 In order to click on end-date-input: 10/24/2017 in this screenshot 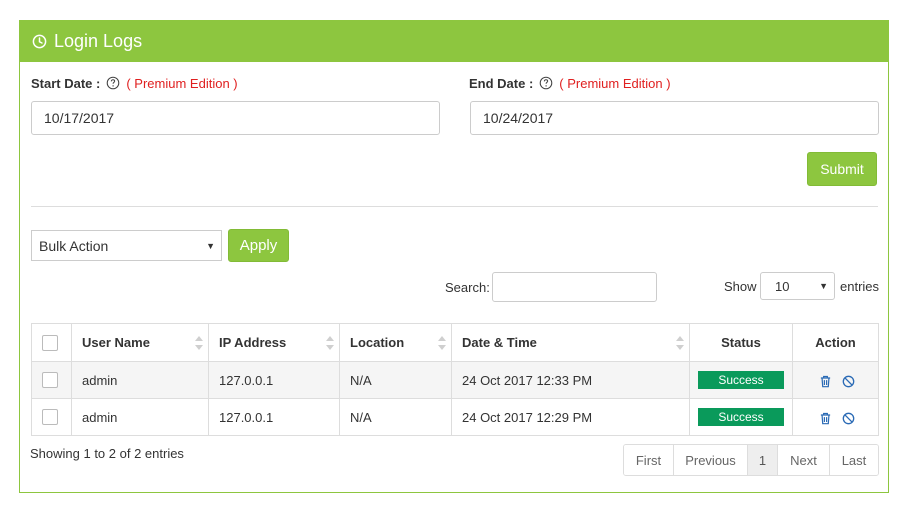, I will do `click(674, 118)`.